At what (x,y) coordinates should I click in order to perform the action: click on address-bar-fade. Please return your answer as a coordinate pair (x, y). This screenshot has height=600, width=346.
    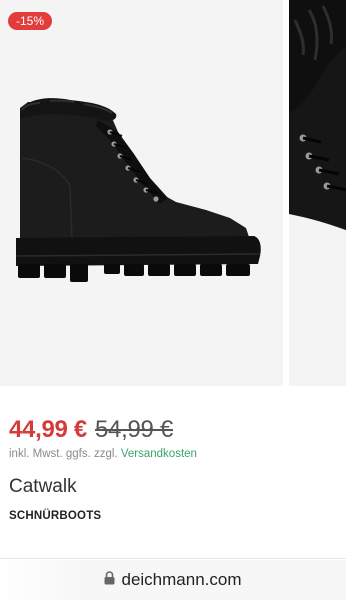
    Looking at the image, I should click on (40, 580).